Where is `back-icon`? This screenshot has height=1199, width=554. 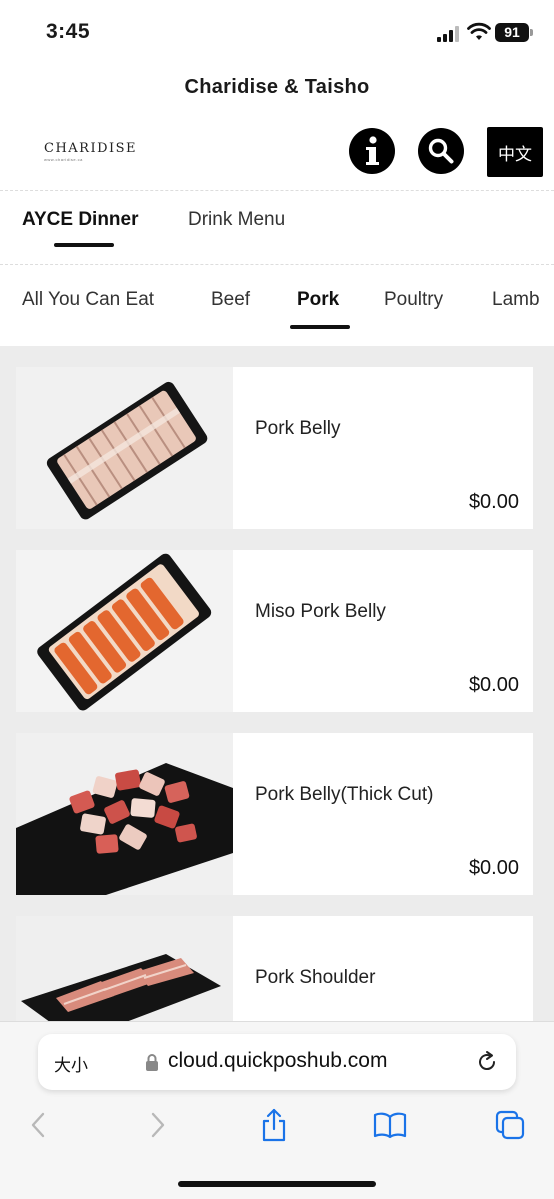 back-icon is located at coordinates (38, 1125).